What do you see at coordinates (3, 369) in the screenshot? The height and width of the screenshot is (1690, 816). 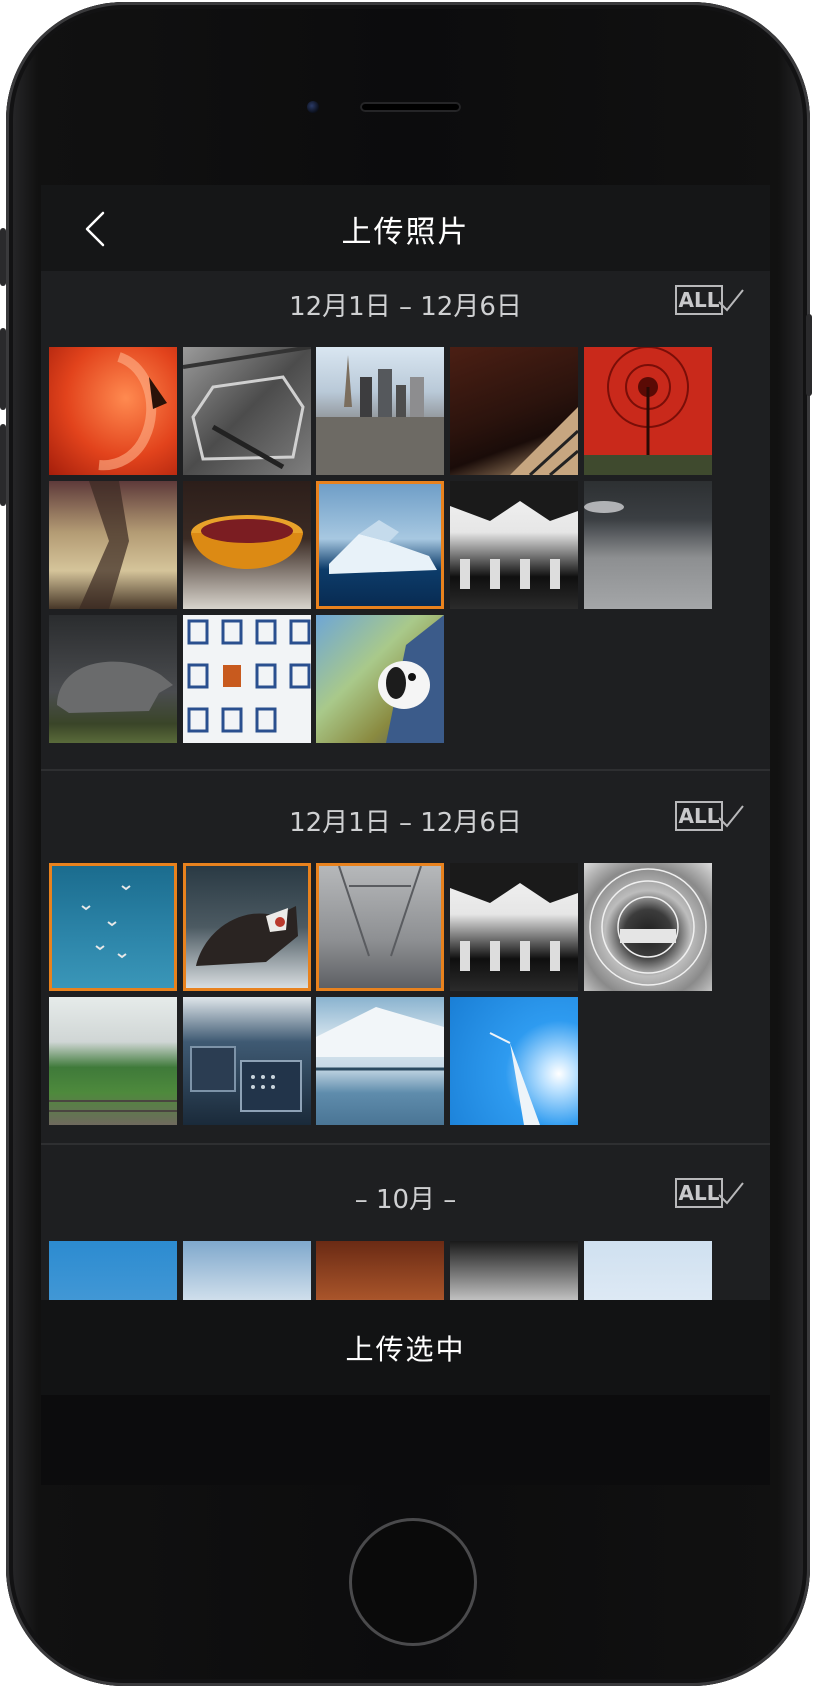 I see `volume-up-button` at bounding box center [3, 369].